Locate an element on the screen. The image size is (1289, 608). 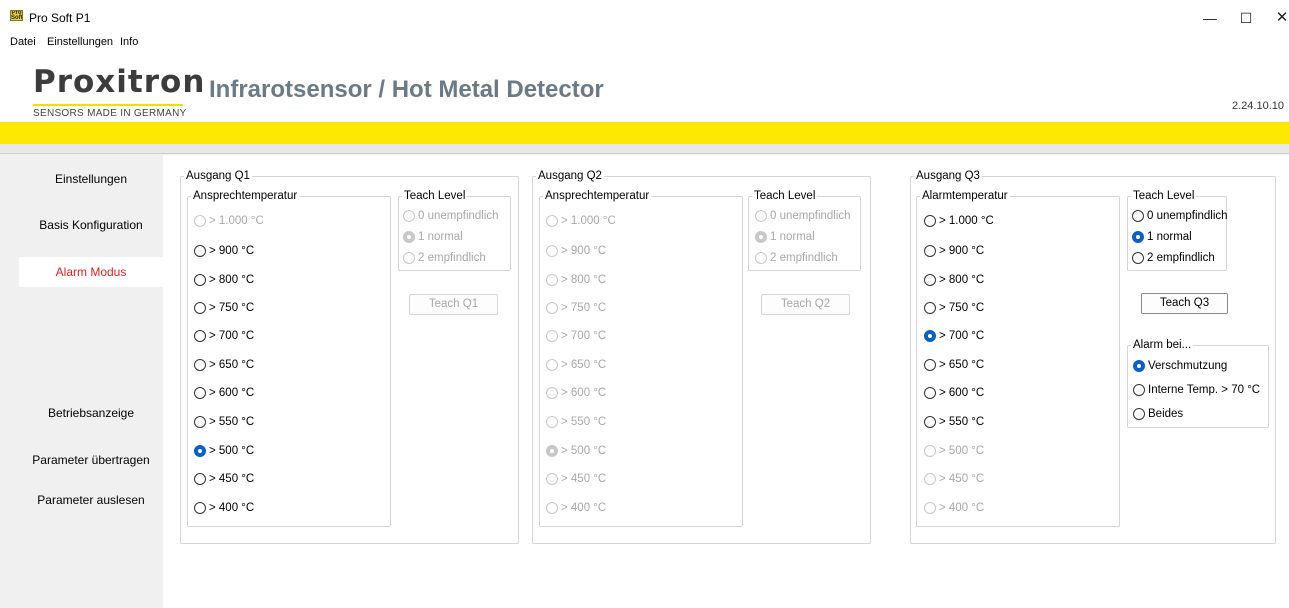
output-q3-title: Ausgang Q3 is located at coordinates (948, 176).